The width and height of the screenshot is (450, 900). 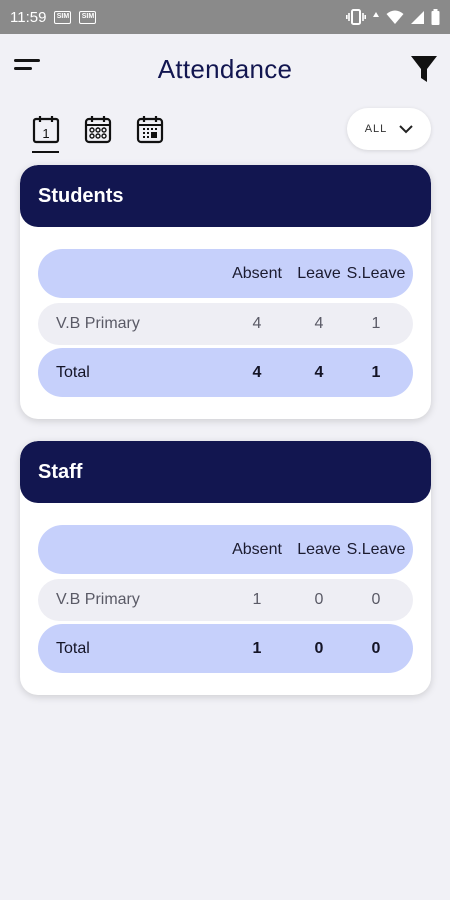 I want to click on leave-value: 0, so click(x=319, y=599).